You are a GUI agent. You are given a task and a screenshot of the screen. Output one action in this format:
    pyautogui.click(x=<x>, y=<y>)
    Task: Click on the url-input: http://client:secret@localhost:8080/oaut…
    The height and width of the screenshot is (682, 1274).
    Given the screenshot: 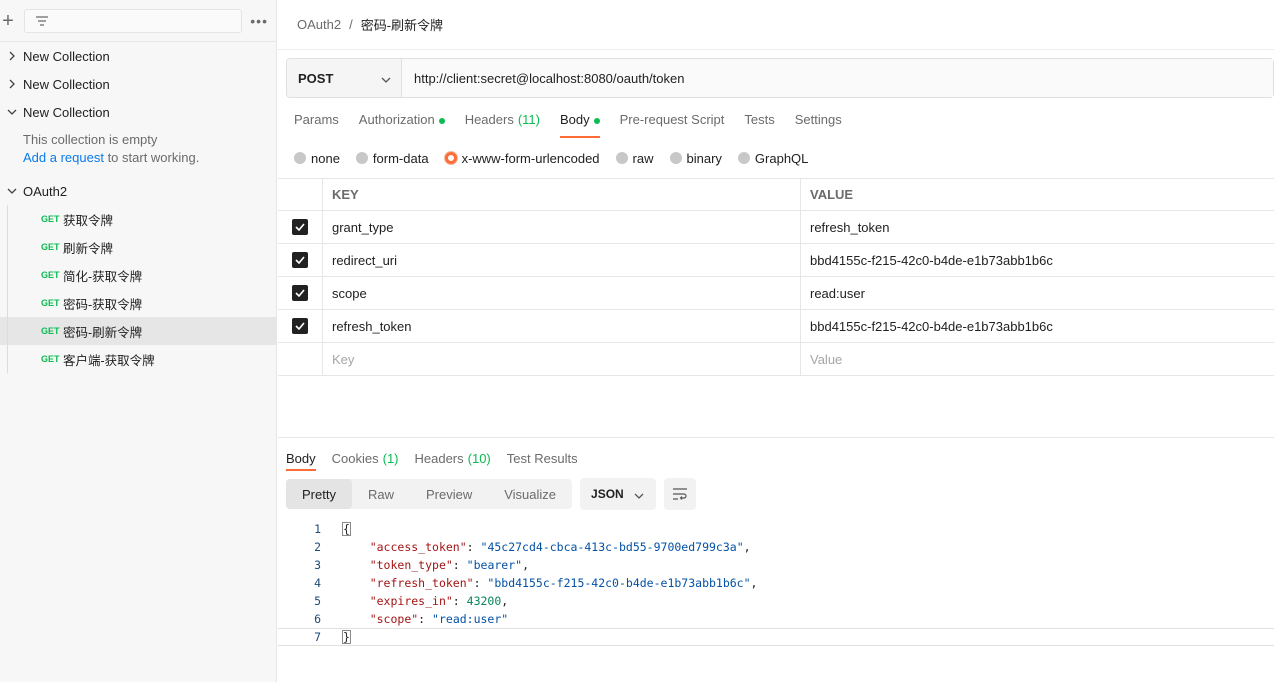 What is the action you would take?
    pyautogui.click(x=837, y=78)
    